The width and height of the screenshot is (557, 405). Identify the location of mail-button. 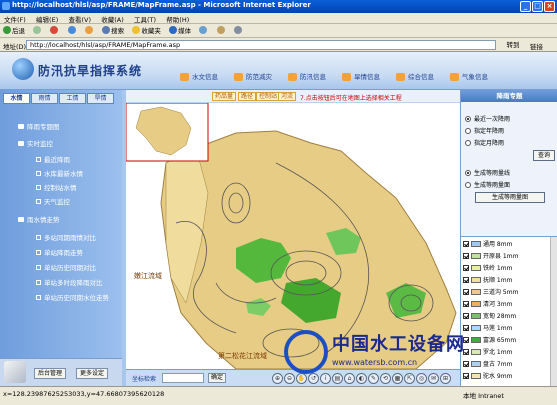
(221, 31).